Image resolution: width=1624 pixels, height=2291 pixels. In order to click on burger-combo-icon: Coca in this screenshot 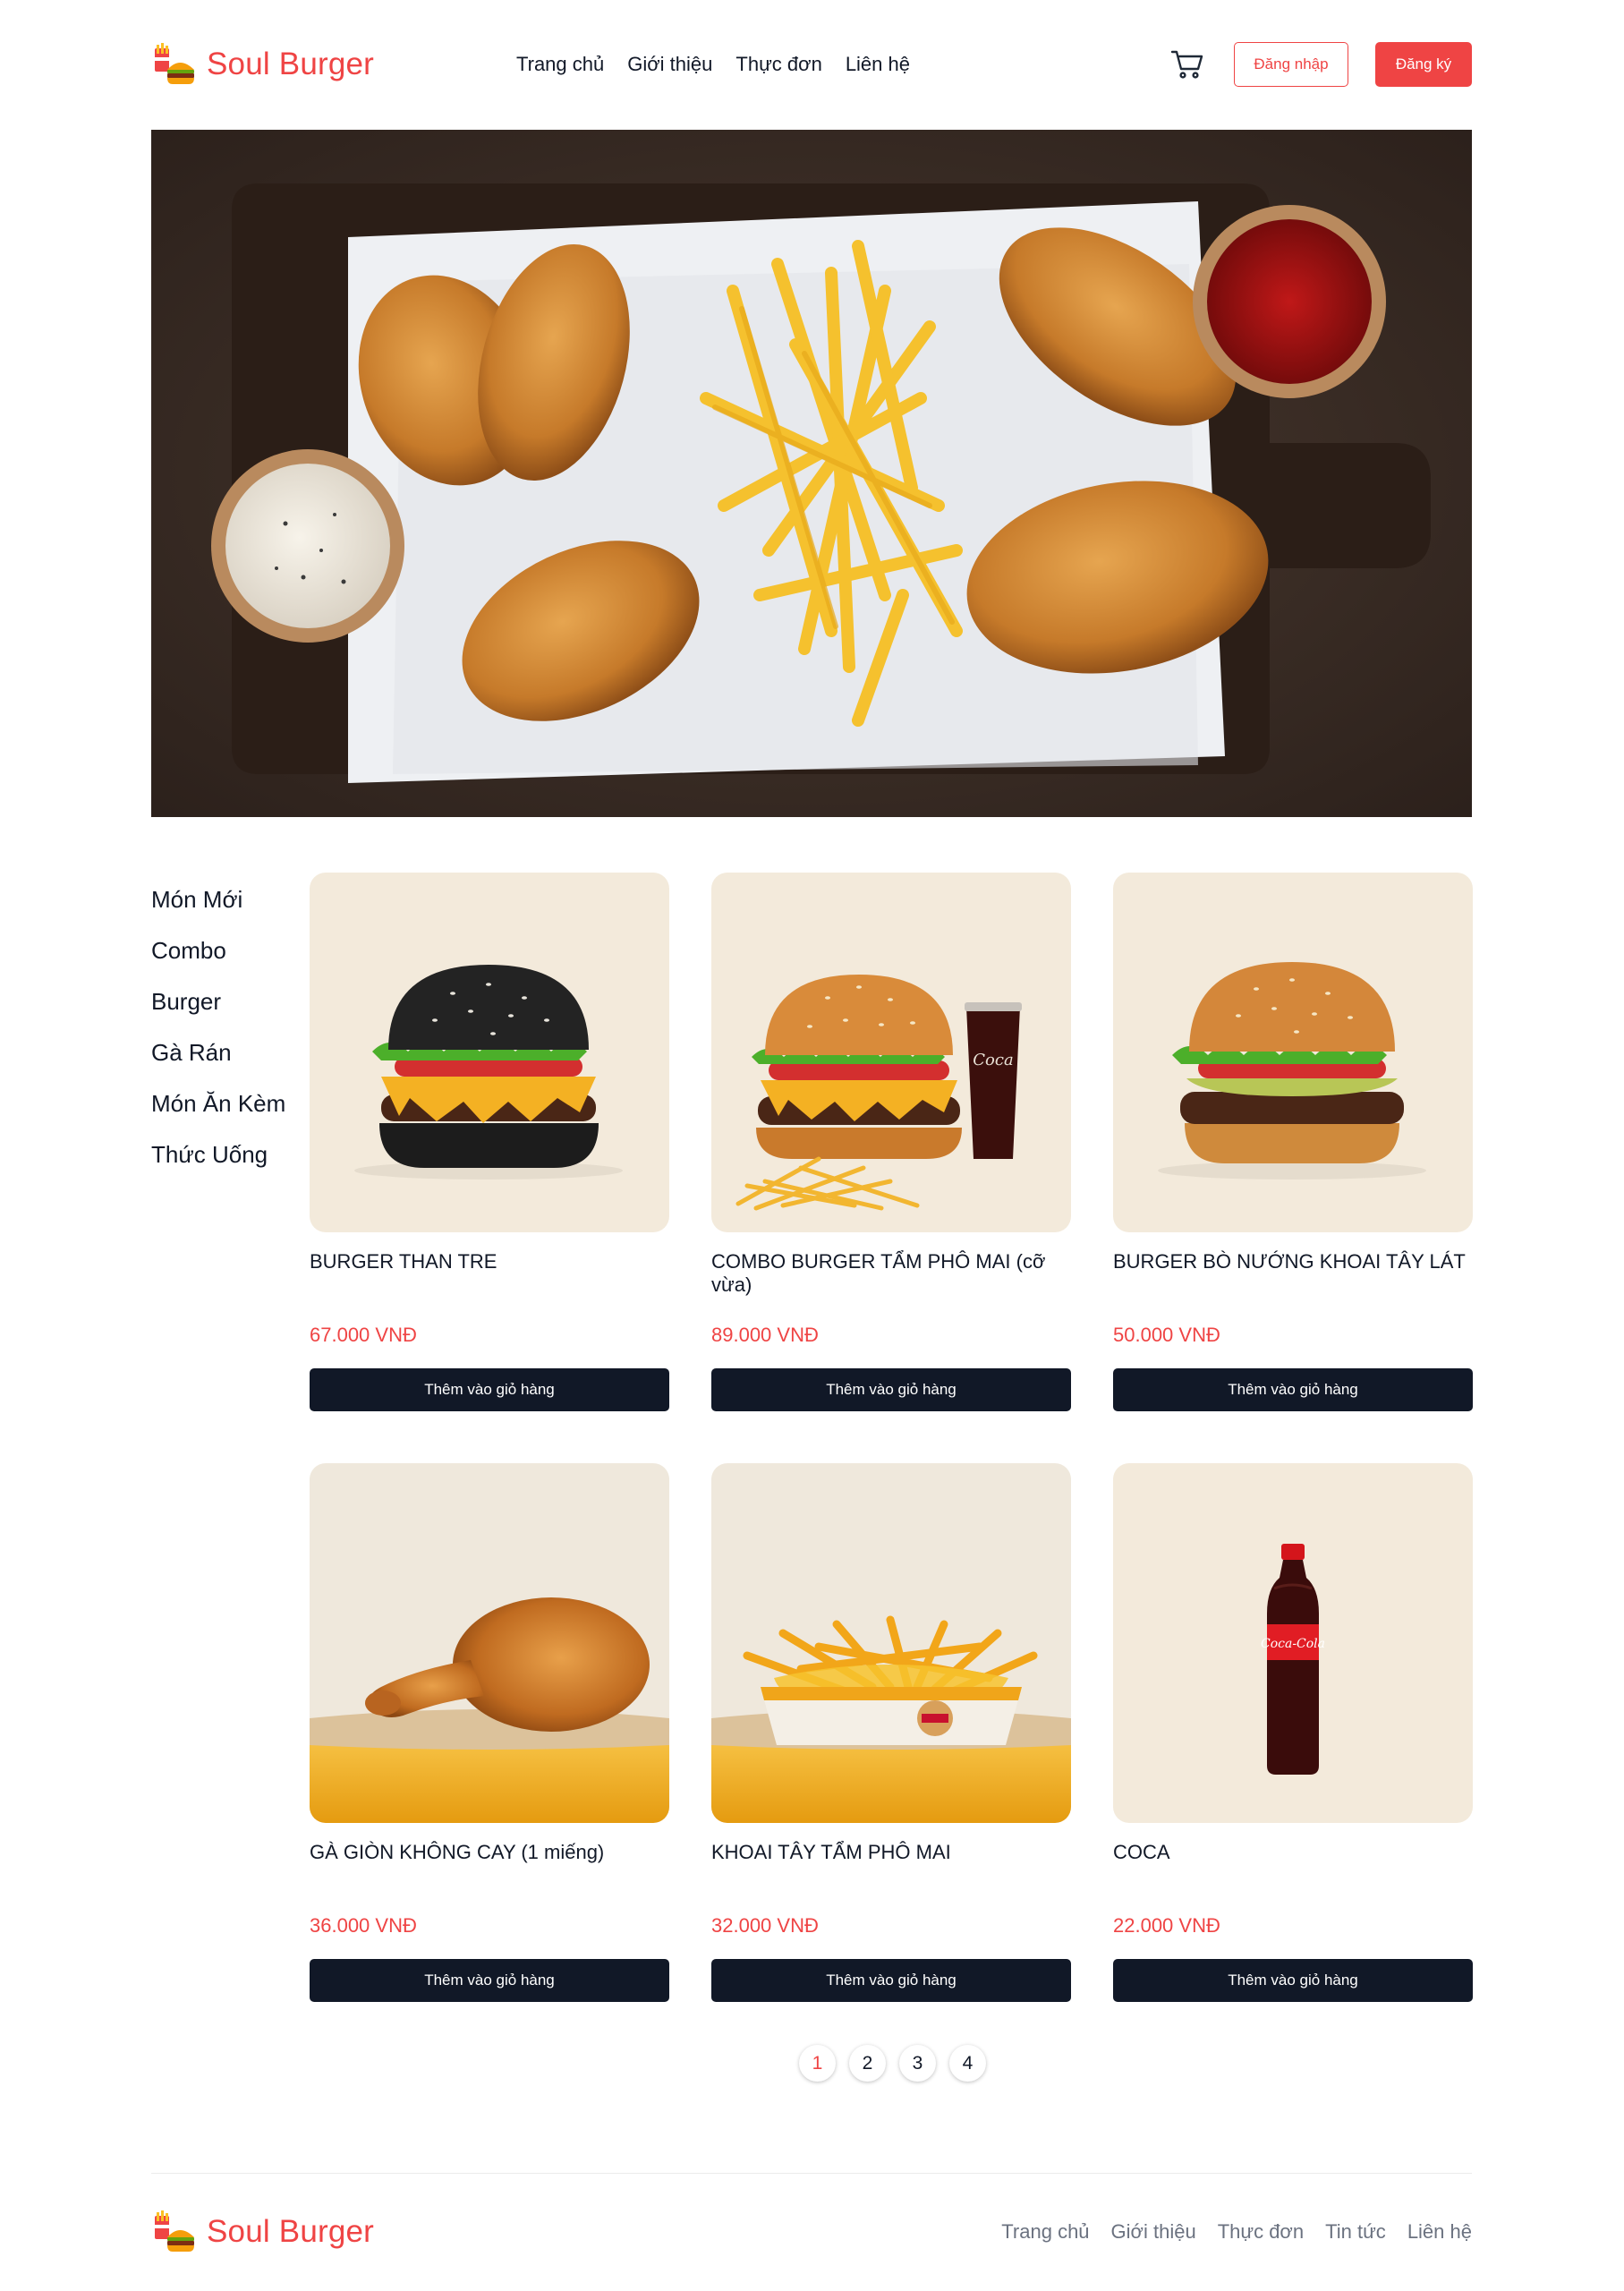, I will do `click(878, 1093)`.